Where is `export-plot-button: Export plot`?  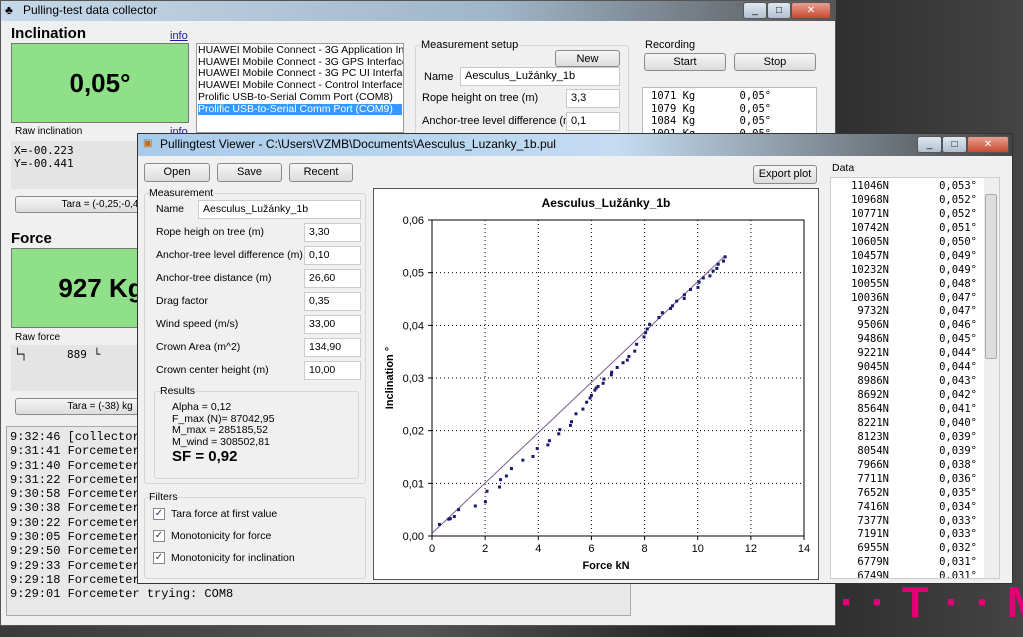
export-plot-button: Export plot is located at coordinates (785, 174).